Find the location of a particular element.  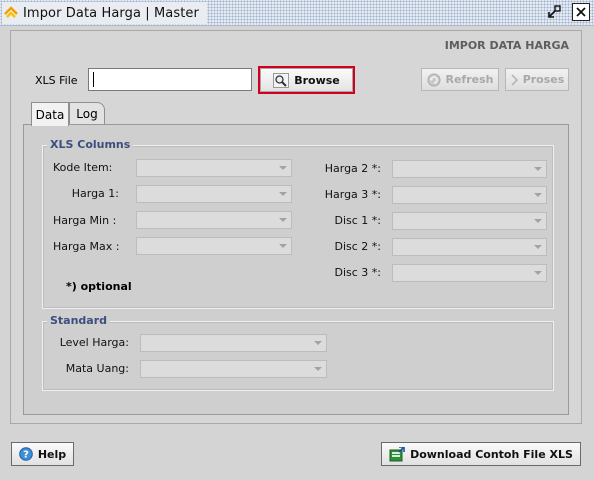

disc-2-select is located at coordinates (469, 247).